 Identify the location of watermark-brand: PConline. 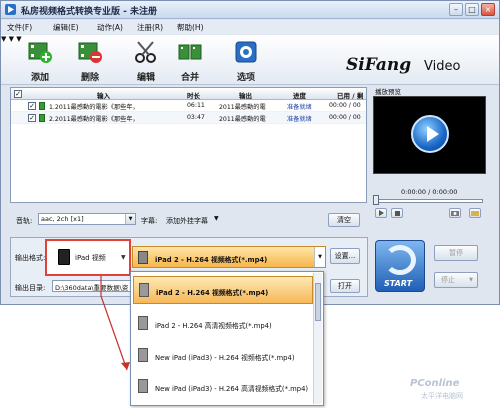
(435, 383).